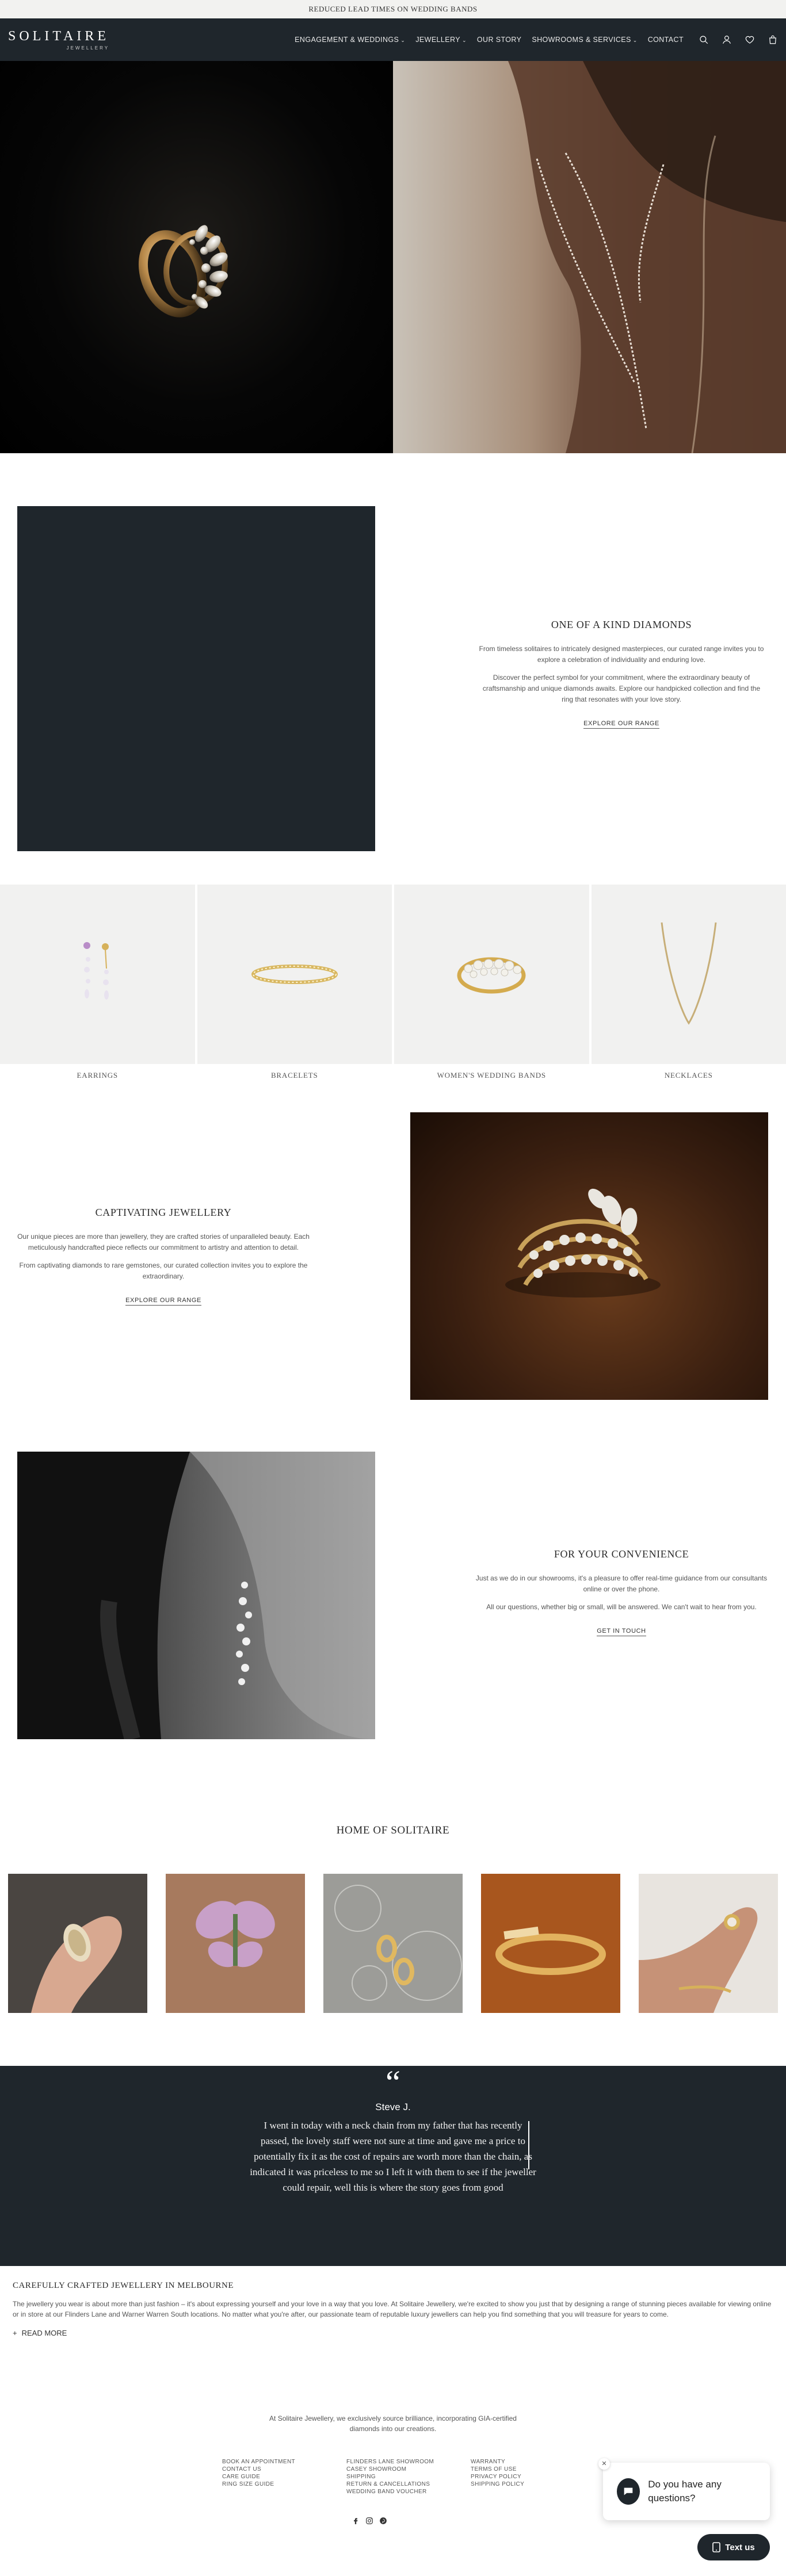 This screenshot has width=786, height=2576. I want to click on quote-icon: “, so click(393, 2082).